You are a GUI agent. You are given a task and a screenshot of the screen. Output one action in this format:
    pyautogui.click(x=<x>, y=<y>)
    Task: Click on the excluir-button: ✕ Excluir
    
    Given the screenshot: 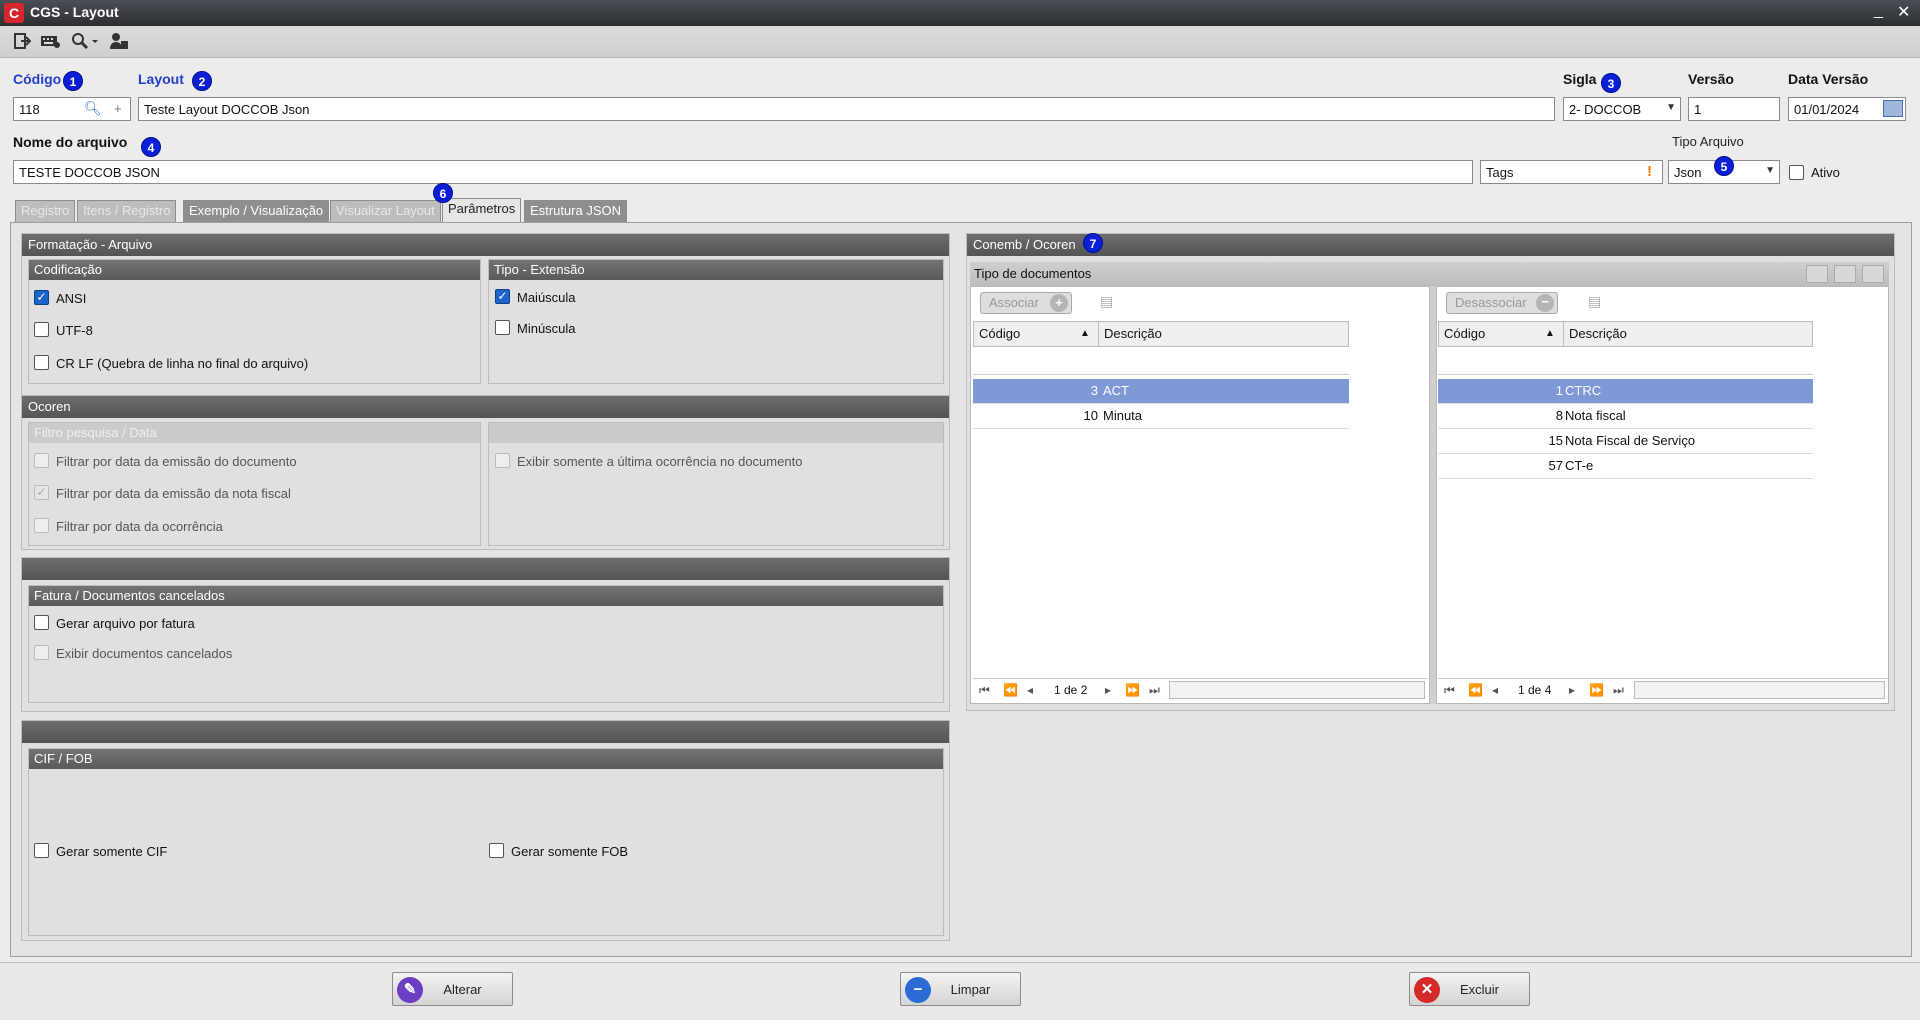 What is the action you would take?
    pyautogui.click(x=1469, y=989)
    